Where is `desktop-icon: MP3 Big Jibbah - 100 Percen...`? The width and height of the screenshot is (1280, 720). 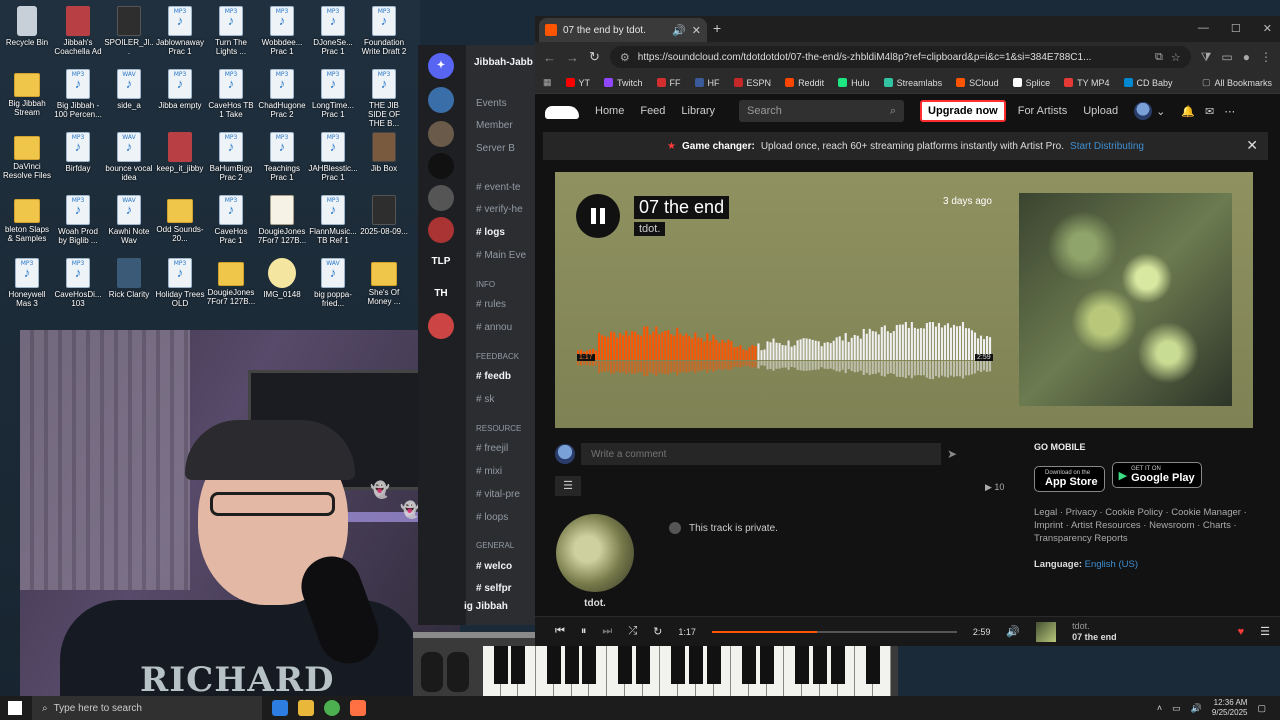
desktop-icon: MP3 Big Jibbah - 100 Percen... is located at coordinates (78, 95).